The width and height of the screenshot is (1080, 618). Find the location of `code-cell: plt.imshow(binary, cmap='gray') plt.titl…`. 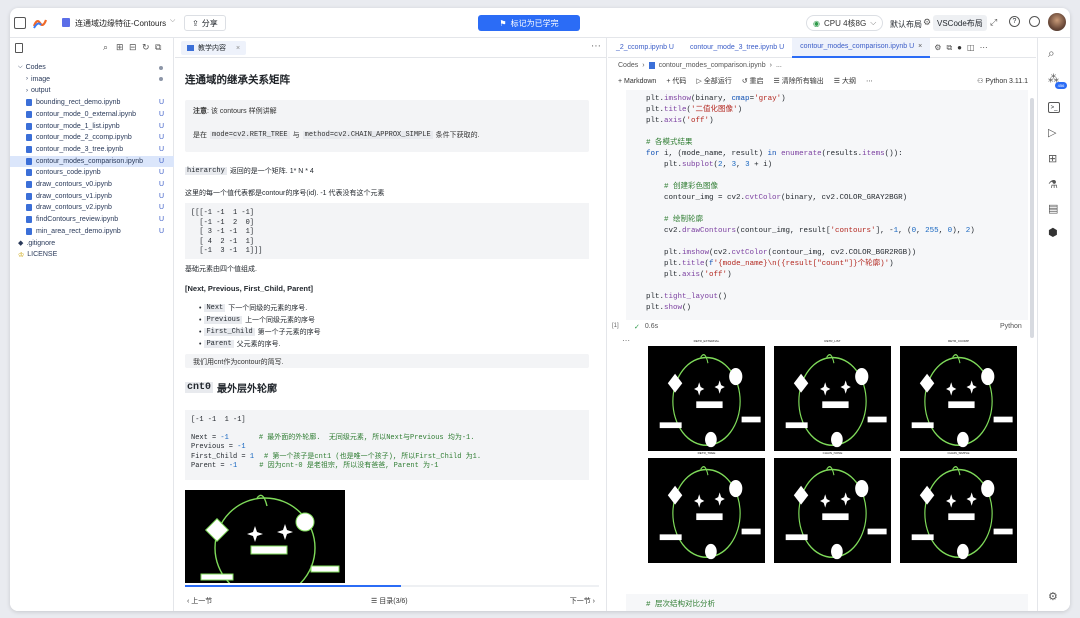

code-cell: plt.imshow(binary, cmap='gray') plt.titl… is located at coordinates (827, 205).